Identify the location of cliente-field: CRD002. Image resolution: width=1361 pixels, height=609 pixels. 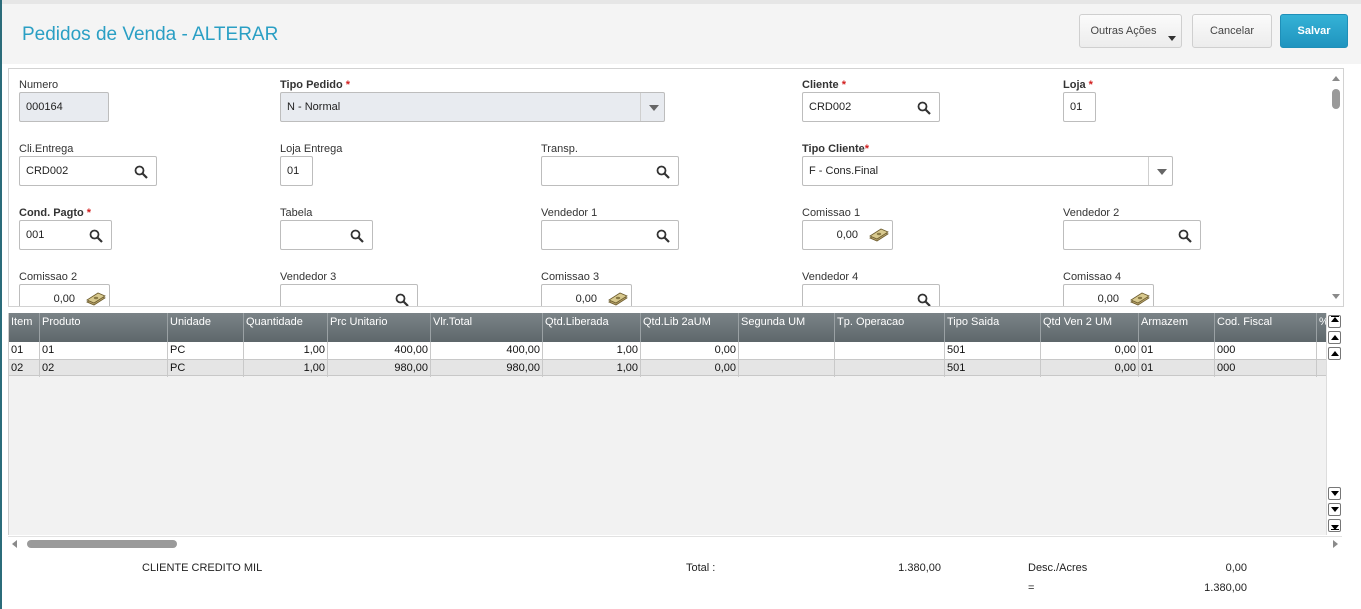
(871, 107).